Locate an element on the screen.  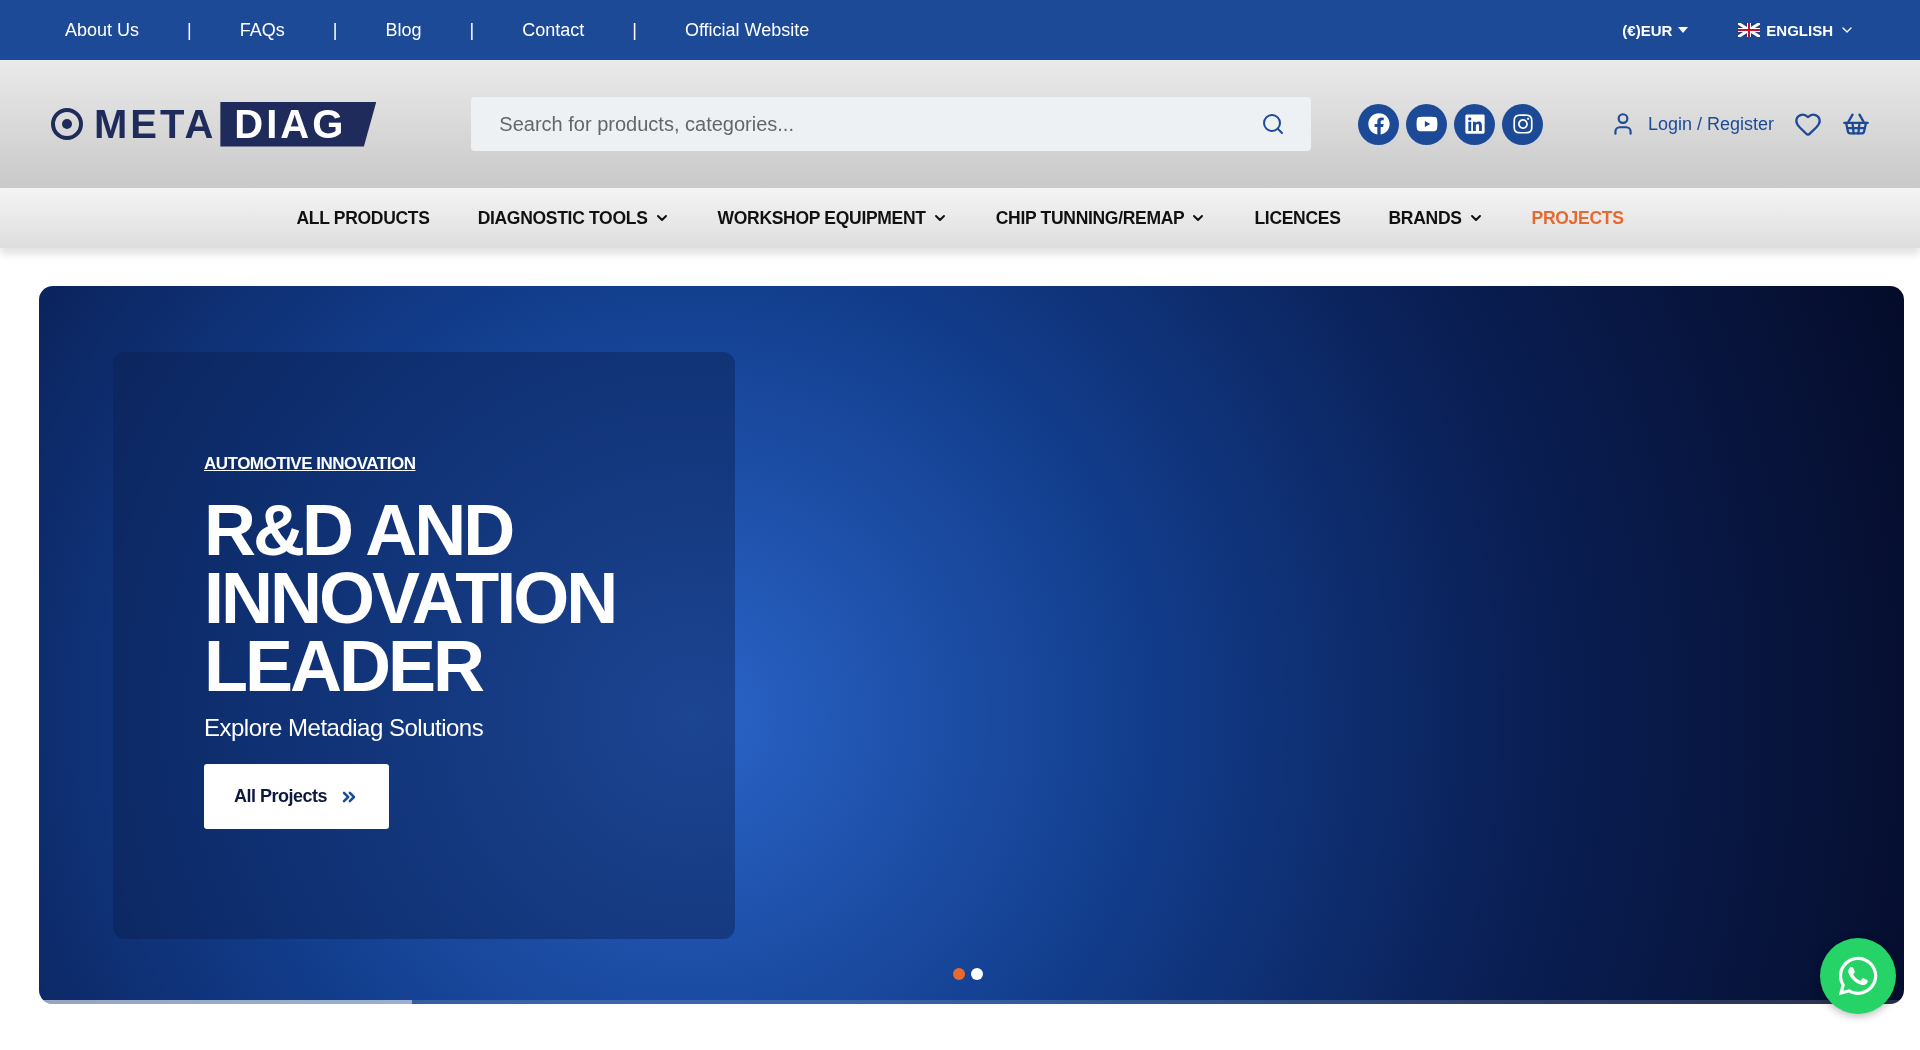
top-link: Blog is located at coordinates (403, 30).